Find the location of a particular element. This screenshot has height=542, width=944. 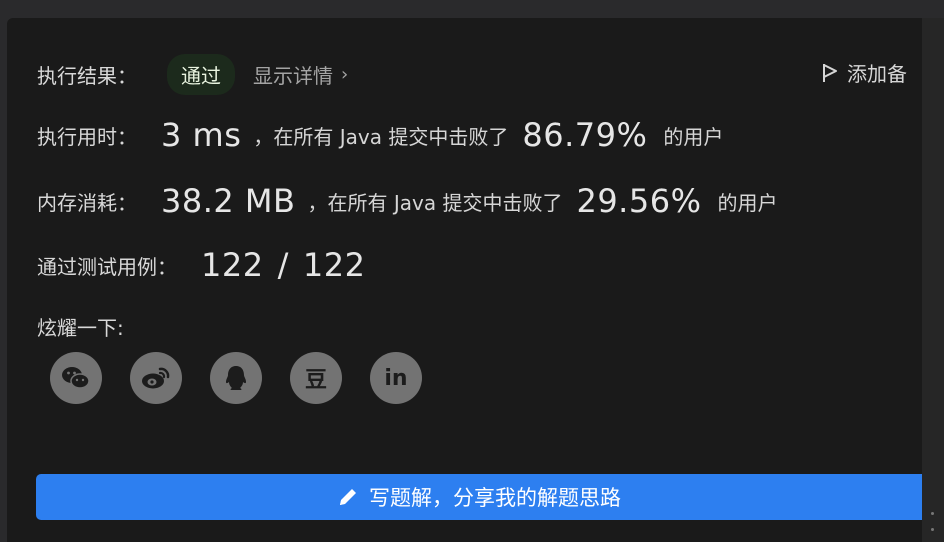

memory-label: 内存消耗： is located at coordinates (87, 202).